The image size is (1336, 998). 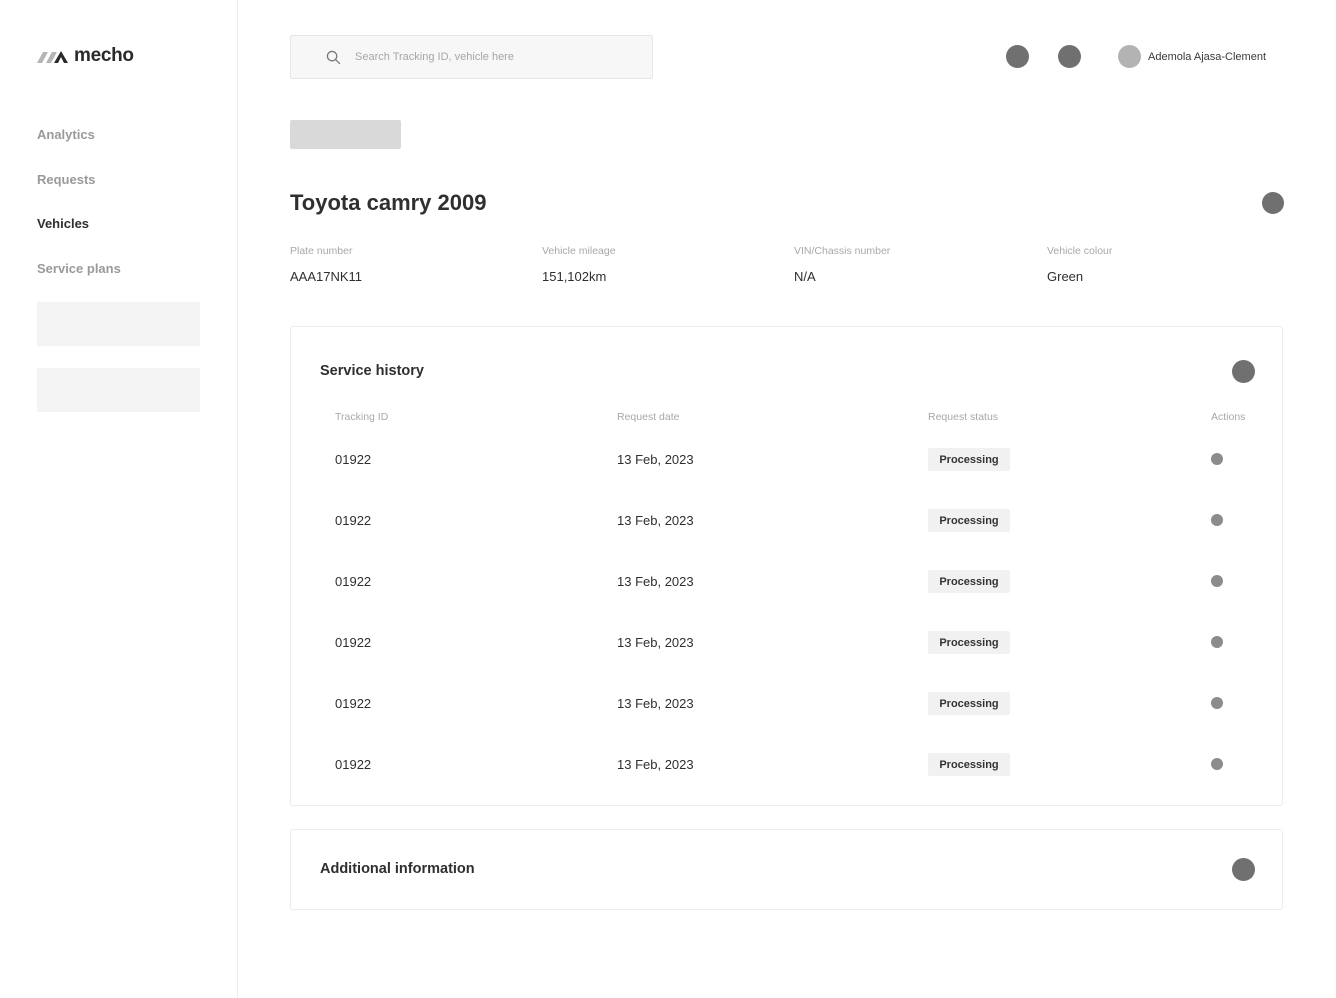 I want to click on additional-info-card: Additional information, so click(x=786, y=869).